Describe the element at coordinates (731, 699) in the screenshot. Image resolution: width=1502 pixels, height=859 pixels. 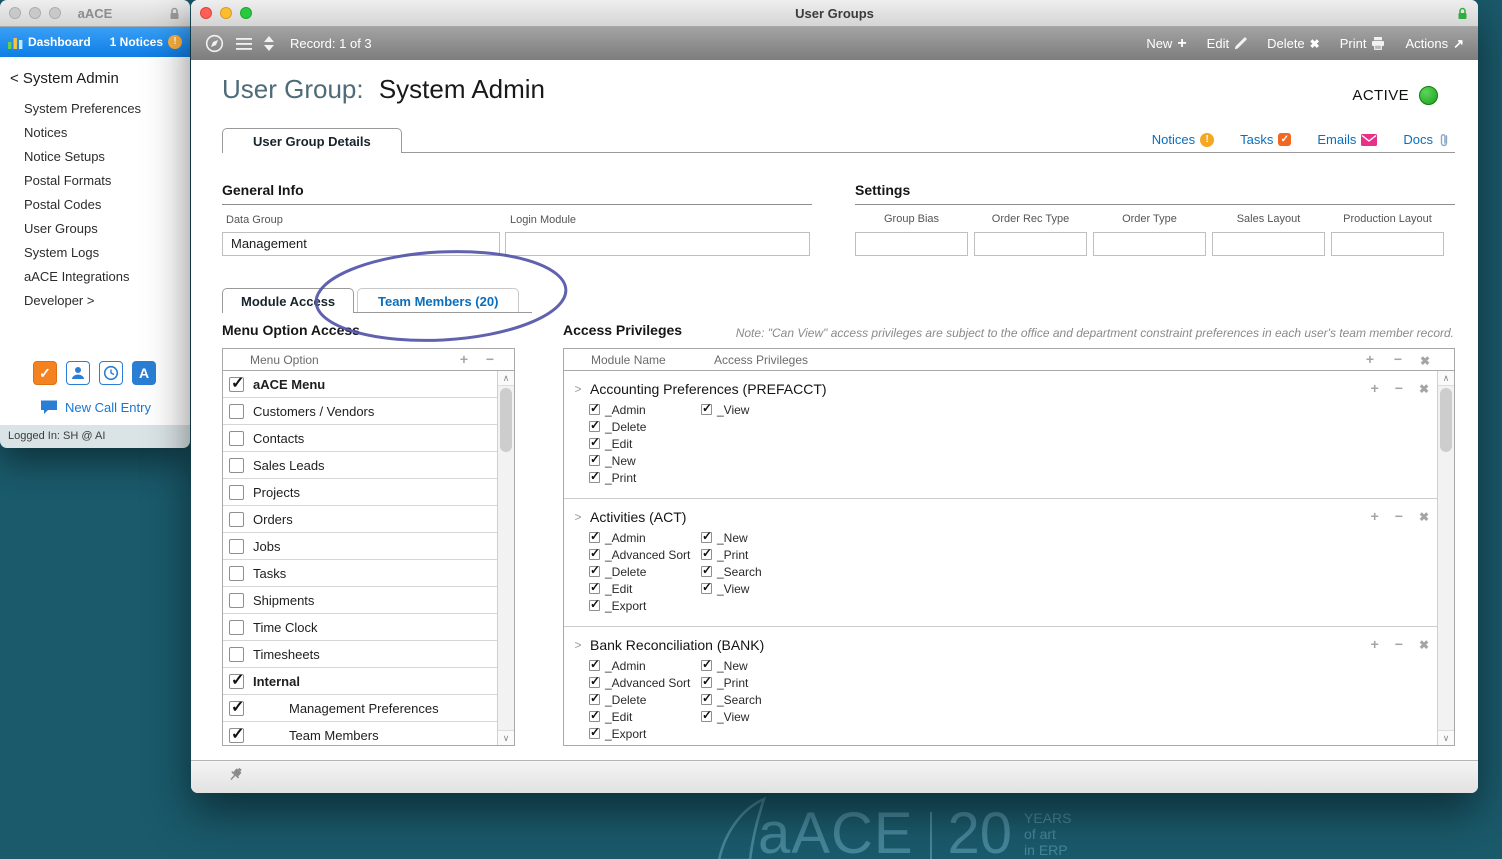
I see `privilege-search: ✓ _Search` at that location.